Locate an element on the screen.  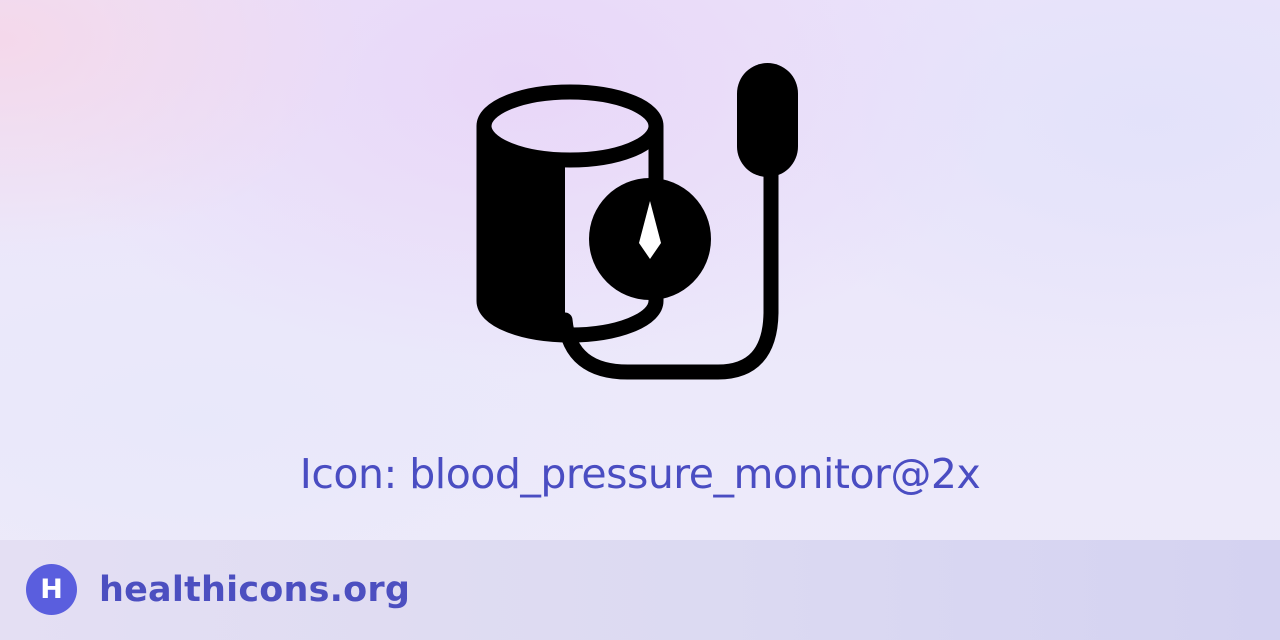
cuff-top-shape is located at coordinates (570, 126).